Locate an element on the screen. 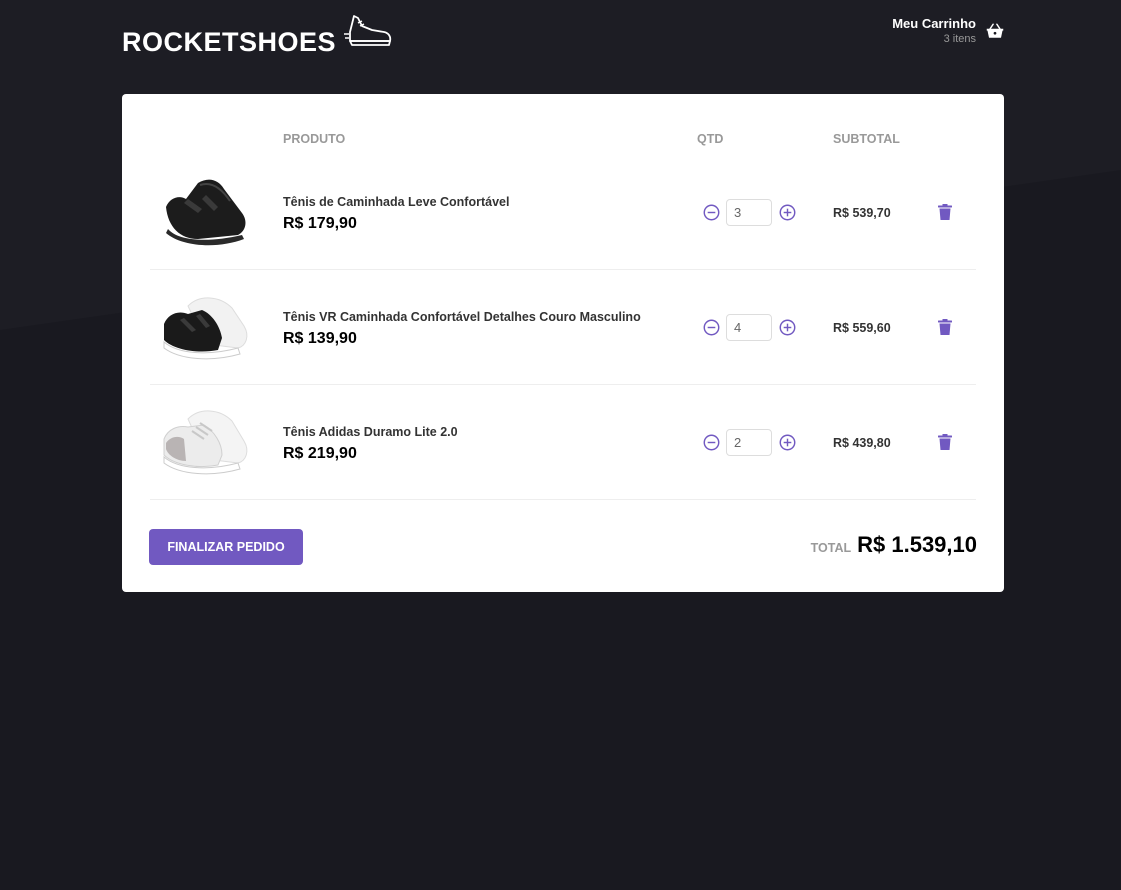 The height and width of the screenshot is (890, 1121). column-header-subtotal: SUBTOTAL is located at coordinates (866, 139).